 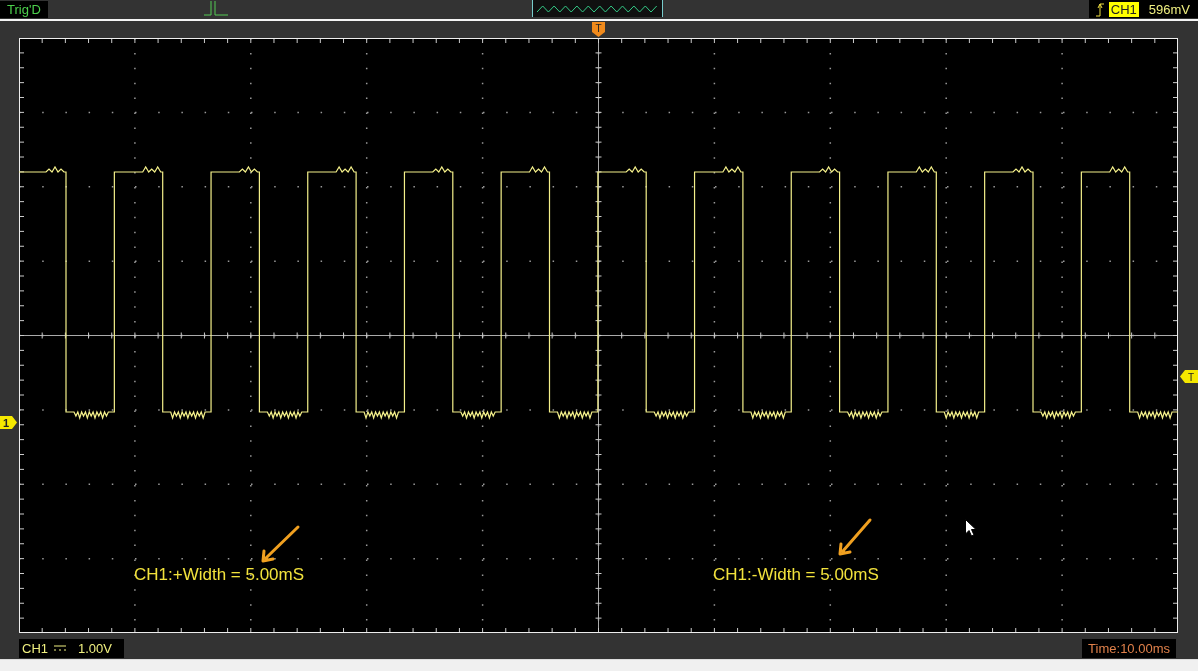 What do you see at coordinates (95, 648) in the screenshot?
I see `volts-per-division: 1.00V` at bounding box center [95, 648].